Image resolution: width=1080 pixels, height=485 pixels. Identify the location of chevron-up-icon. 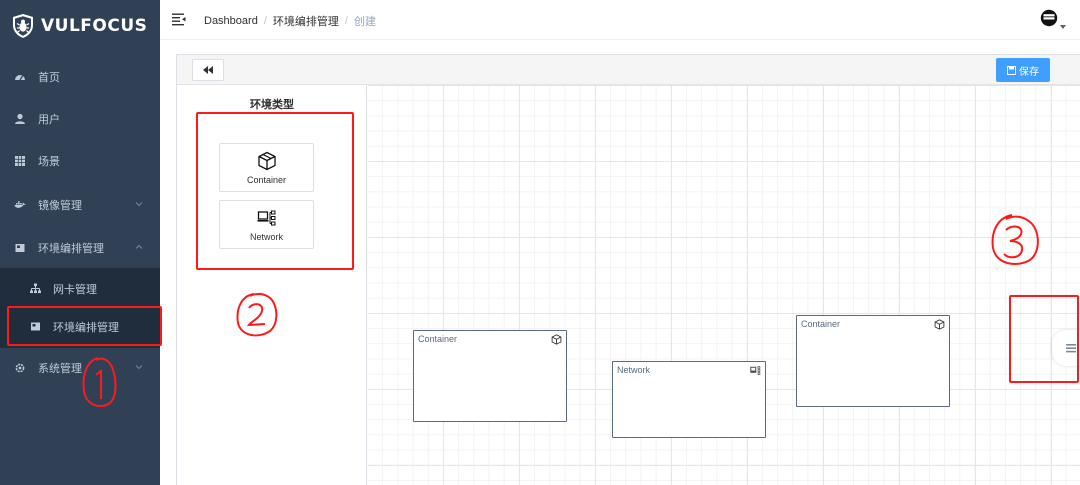
(139, 246).